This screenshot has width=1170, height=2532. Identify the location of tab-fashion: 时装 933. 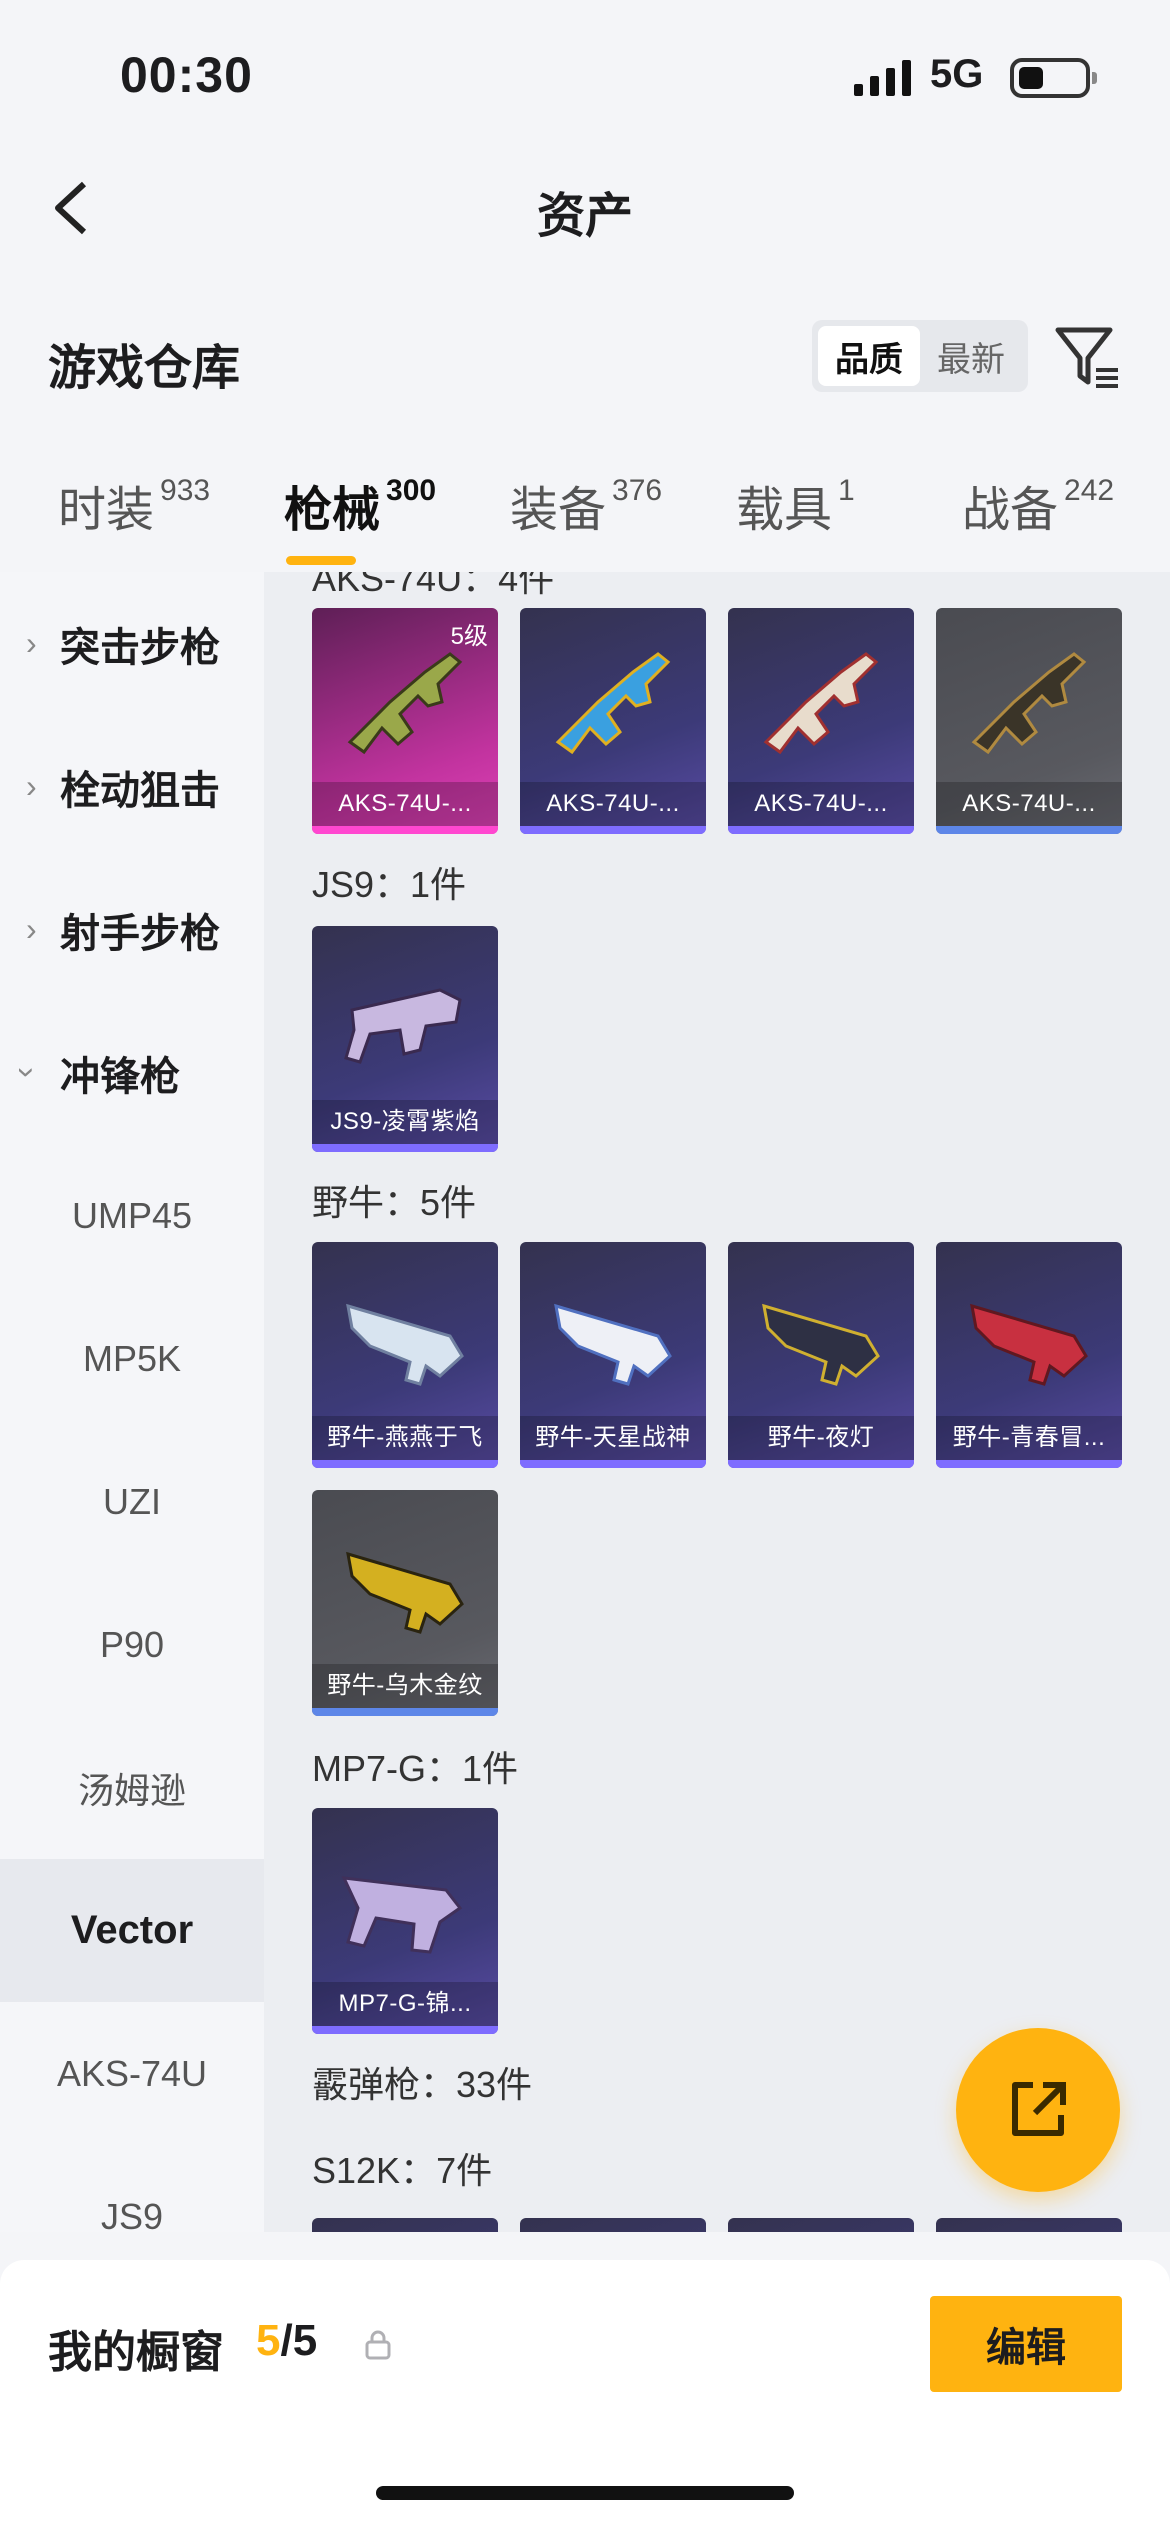
(134, 505).